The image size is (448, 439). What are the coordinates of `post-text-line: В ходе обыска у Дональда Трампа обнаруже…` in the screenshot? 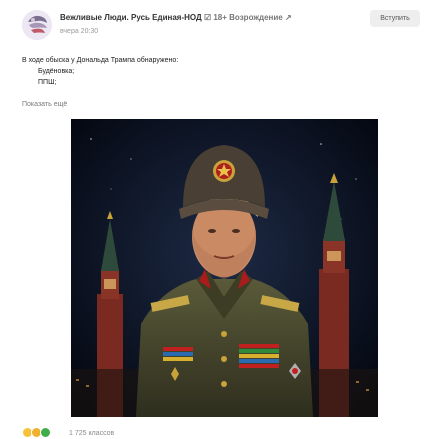 It's located at (100, 60).